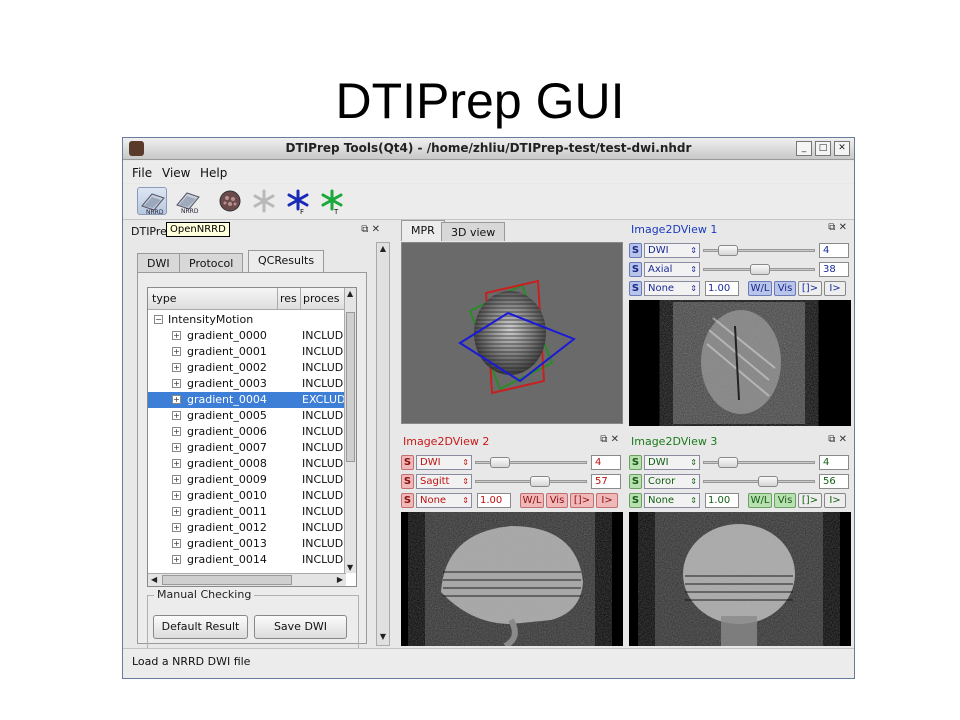 The width and height of the screenshot is (960, 720). Describe the element at coordinates (531, 462) in the screenshot. I see `view2-image-slider` at that location.